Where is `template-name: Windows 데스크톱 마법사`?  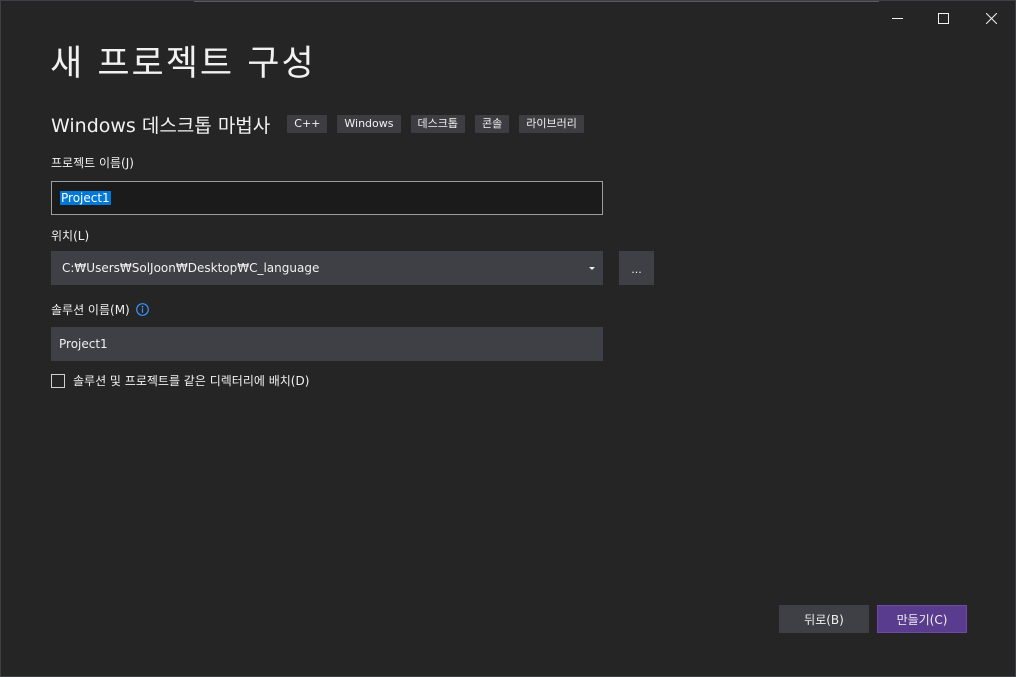
template-name: Windows 데스크톱 마법사 is located at coordinates (161, 125).